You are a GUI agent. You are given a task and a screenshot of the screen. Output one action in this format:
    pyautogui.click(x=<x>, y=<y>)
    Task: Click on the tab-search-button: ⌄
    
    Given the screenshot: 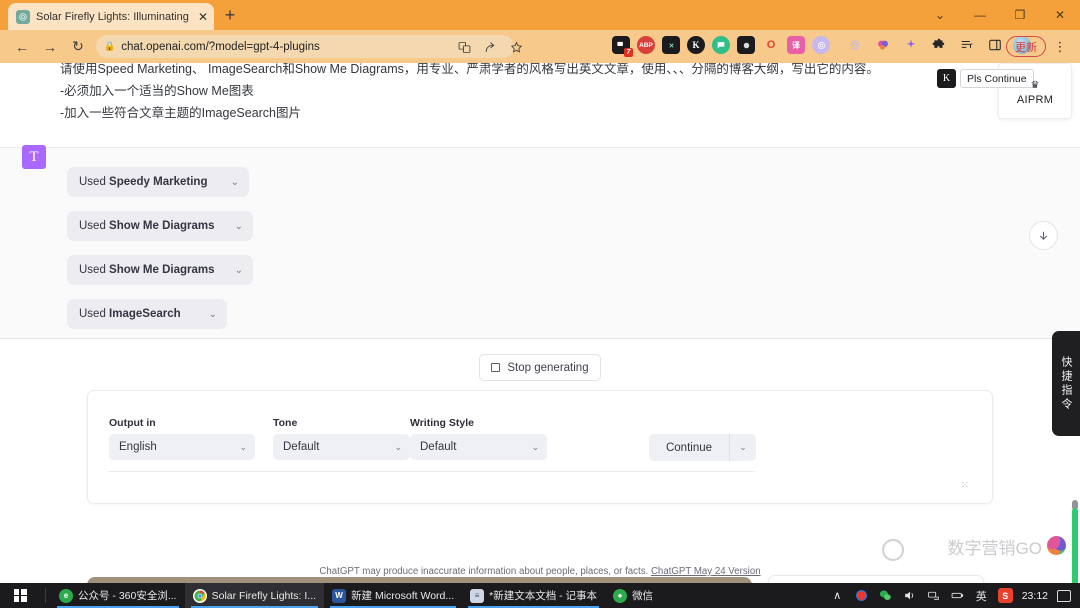 What is the action you would take?
    pyautogui.click(x=940, y=15)
    